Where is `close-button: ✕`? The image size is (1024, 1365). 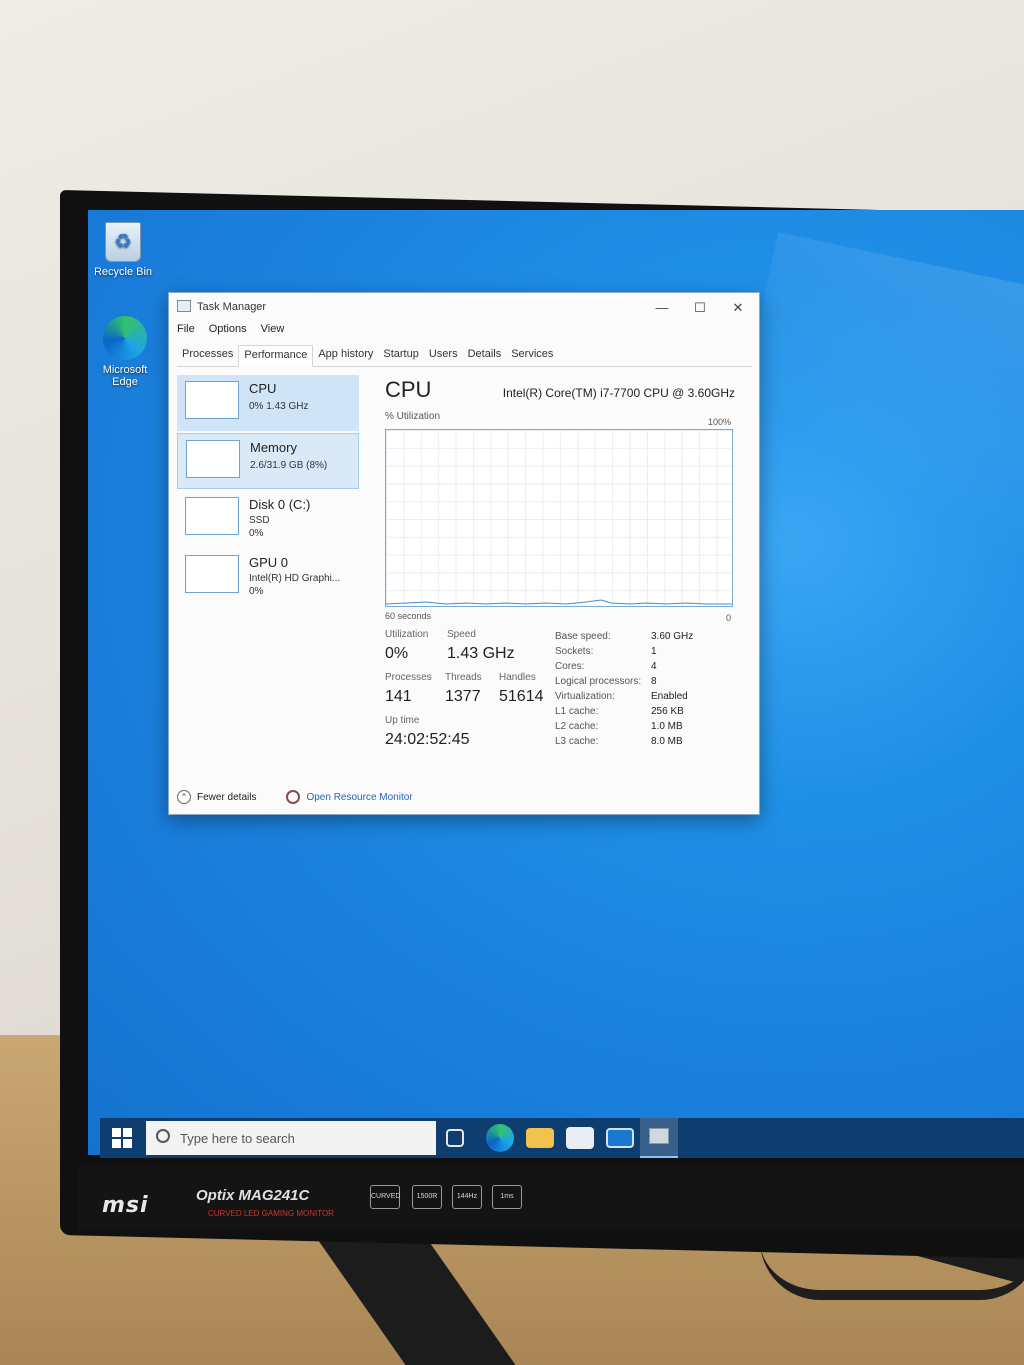 close-button: ✕ is located at coordinates (738, 308).